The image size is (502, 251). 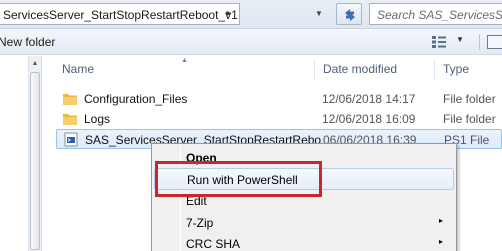 I want to click on command-toolbar: New folder ▼, so click(x=251, y=42).